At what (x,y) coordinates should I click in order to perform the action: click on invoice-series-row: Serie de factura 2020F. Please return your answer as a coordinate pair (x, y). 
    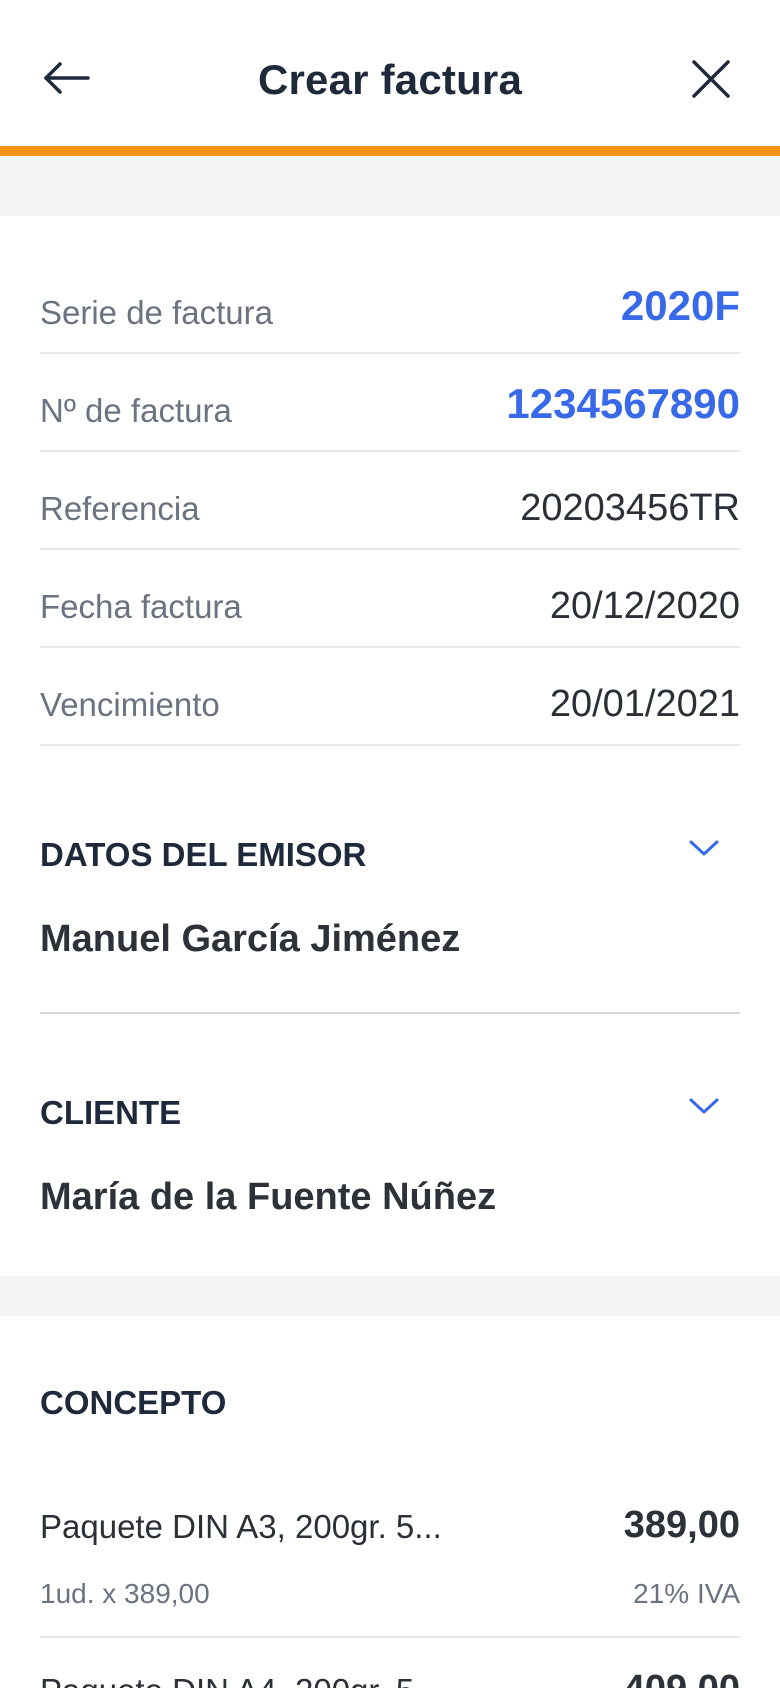
    Looking at the image, I should click on (390, 305).